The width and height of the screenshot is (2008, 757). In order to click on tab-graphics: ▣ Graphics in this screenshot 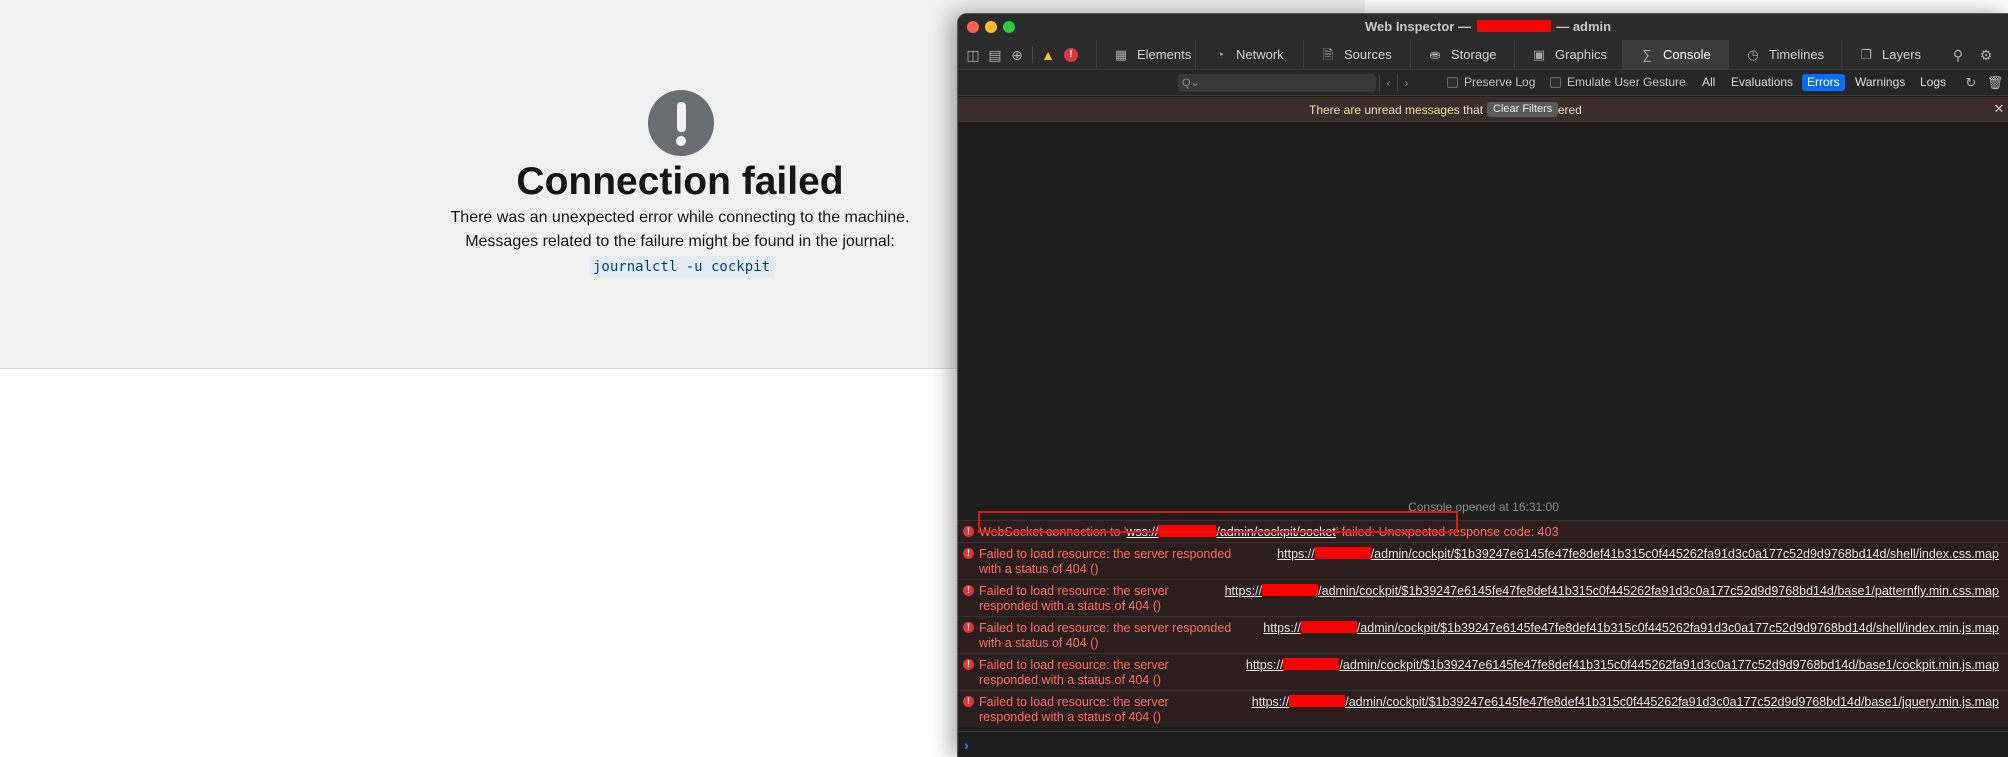, I will do `click(1568, 55)`.